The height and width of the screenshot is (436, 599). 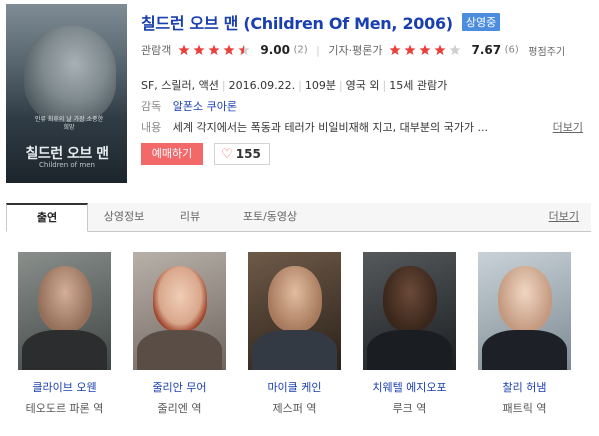 I want to click on critic-label: 기자·평론가, so click(x=355, y=50).